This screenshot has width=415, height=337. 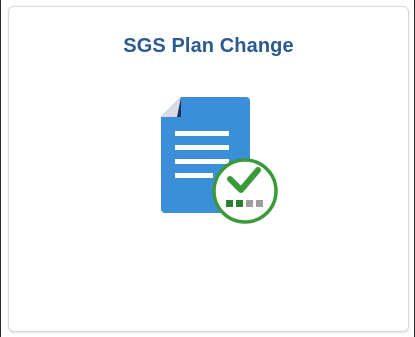 I want to click on tile-title: SGS Plan Change, so click(x=208, y=46).